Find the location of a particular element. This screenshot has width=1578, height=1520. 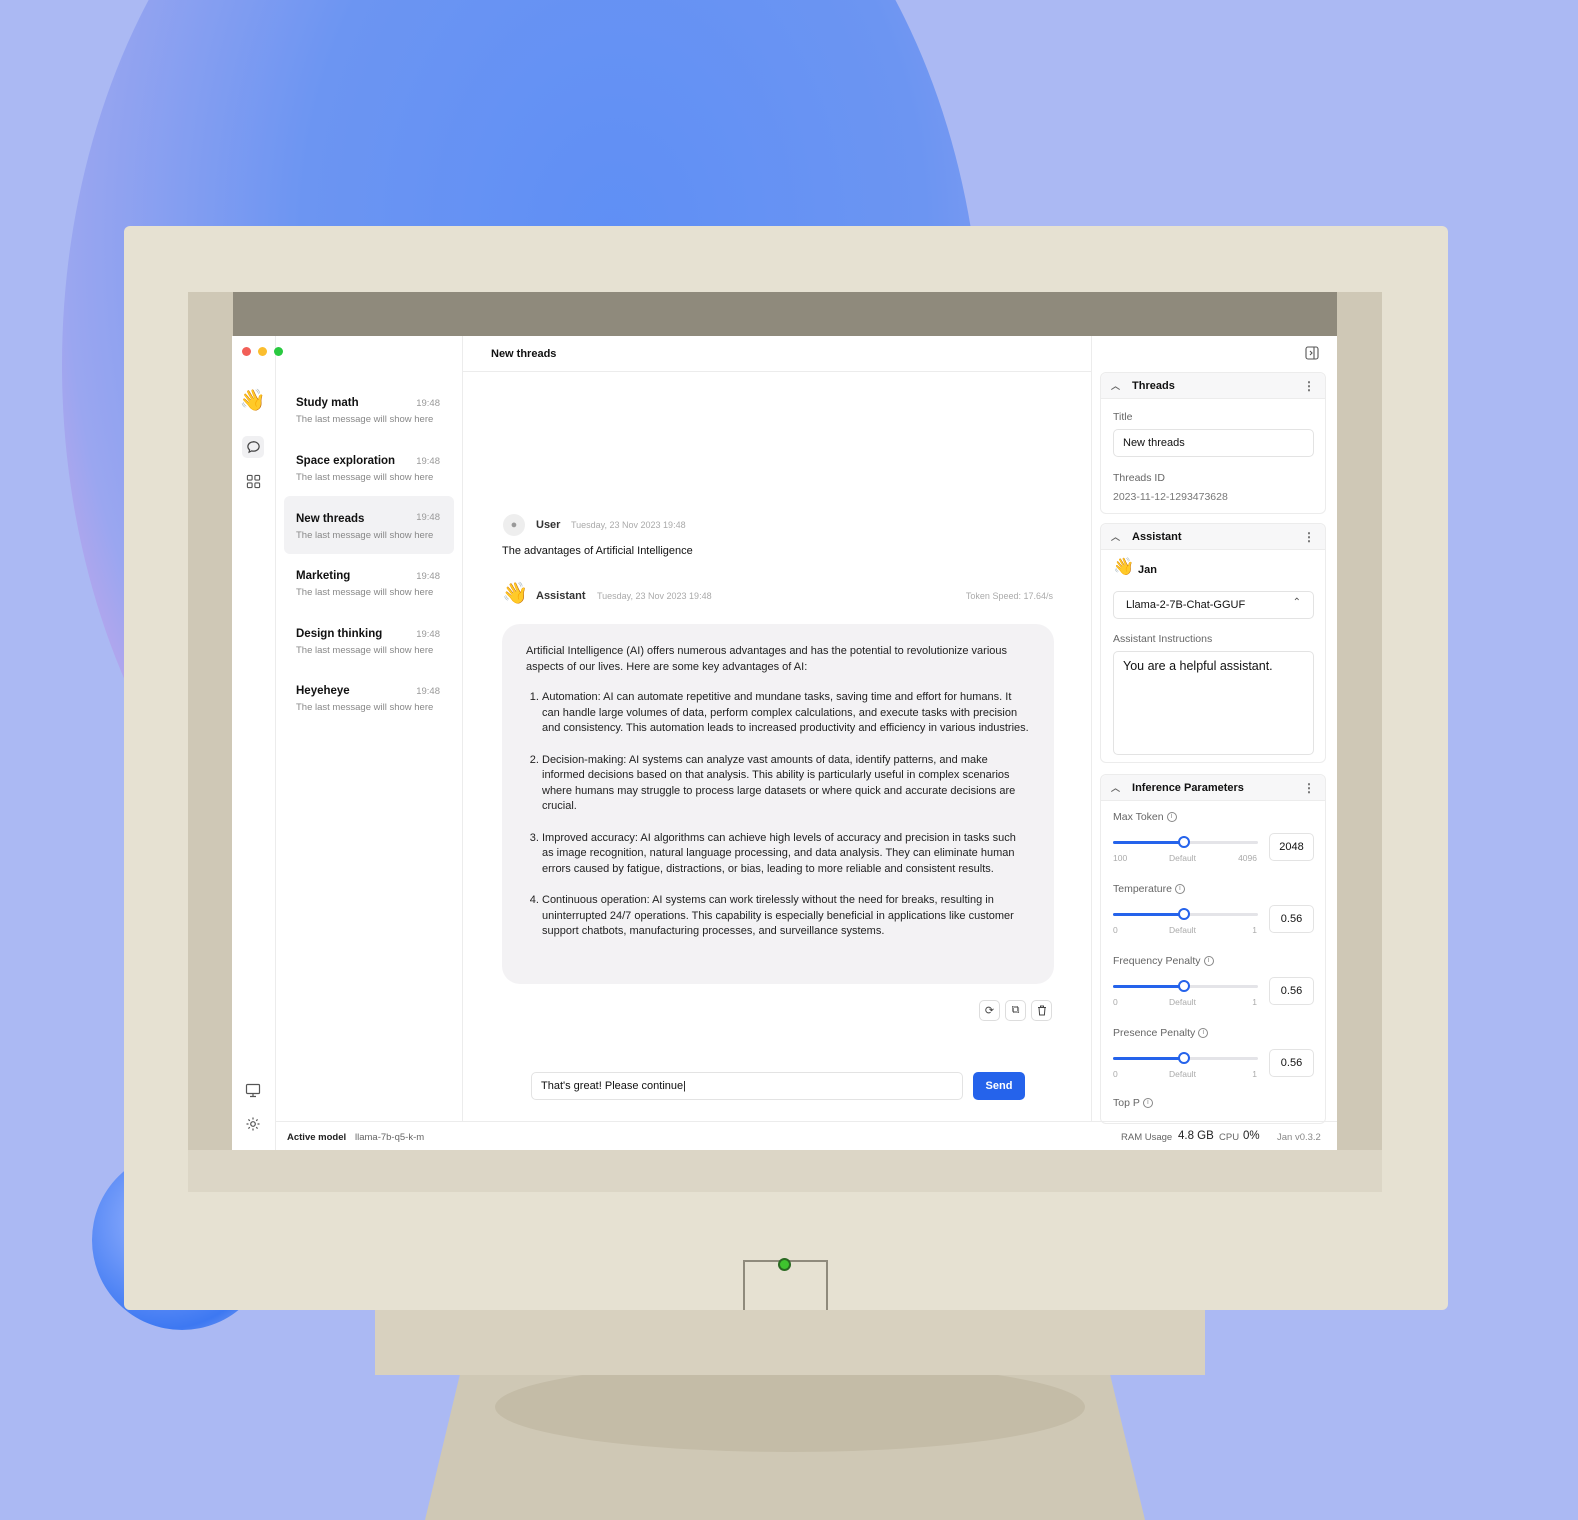

grid-icon is located at coordinates (253, 481).